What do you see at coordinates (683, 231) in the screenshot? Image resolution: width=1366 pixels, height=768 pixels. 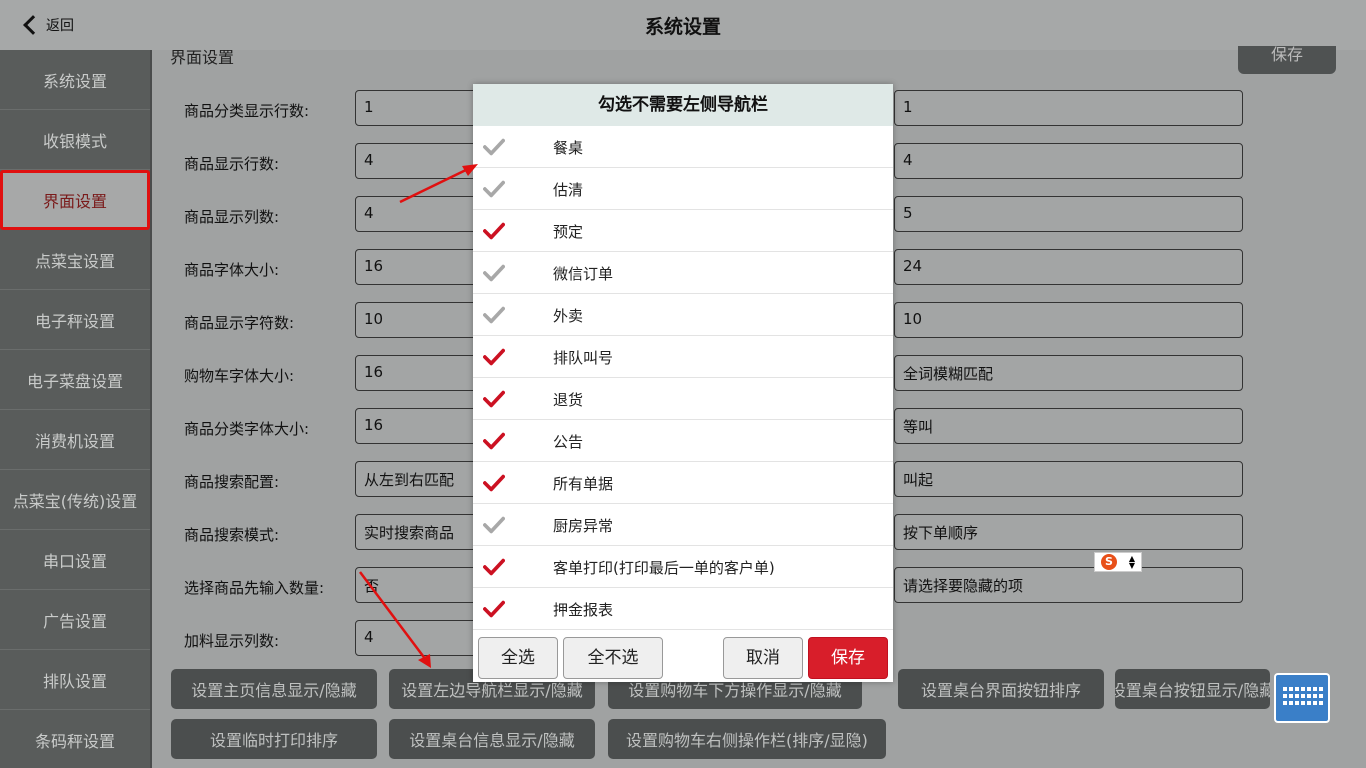 I see `nav-option: 预定` at bounding box center [683, 231].